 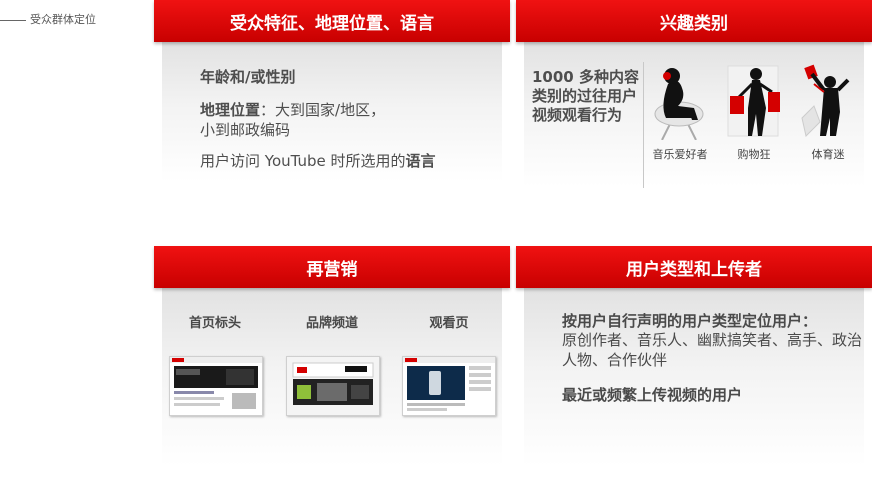 What do you see at coordinates (292, 120) in the screenshot?
I see `geo-text: 地理位置：大到国家/地区， 小到邮政编码` at bounding box center [292, 120].